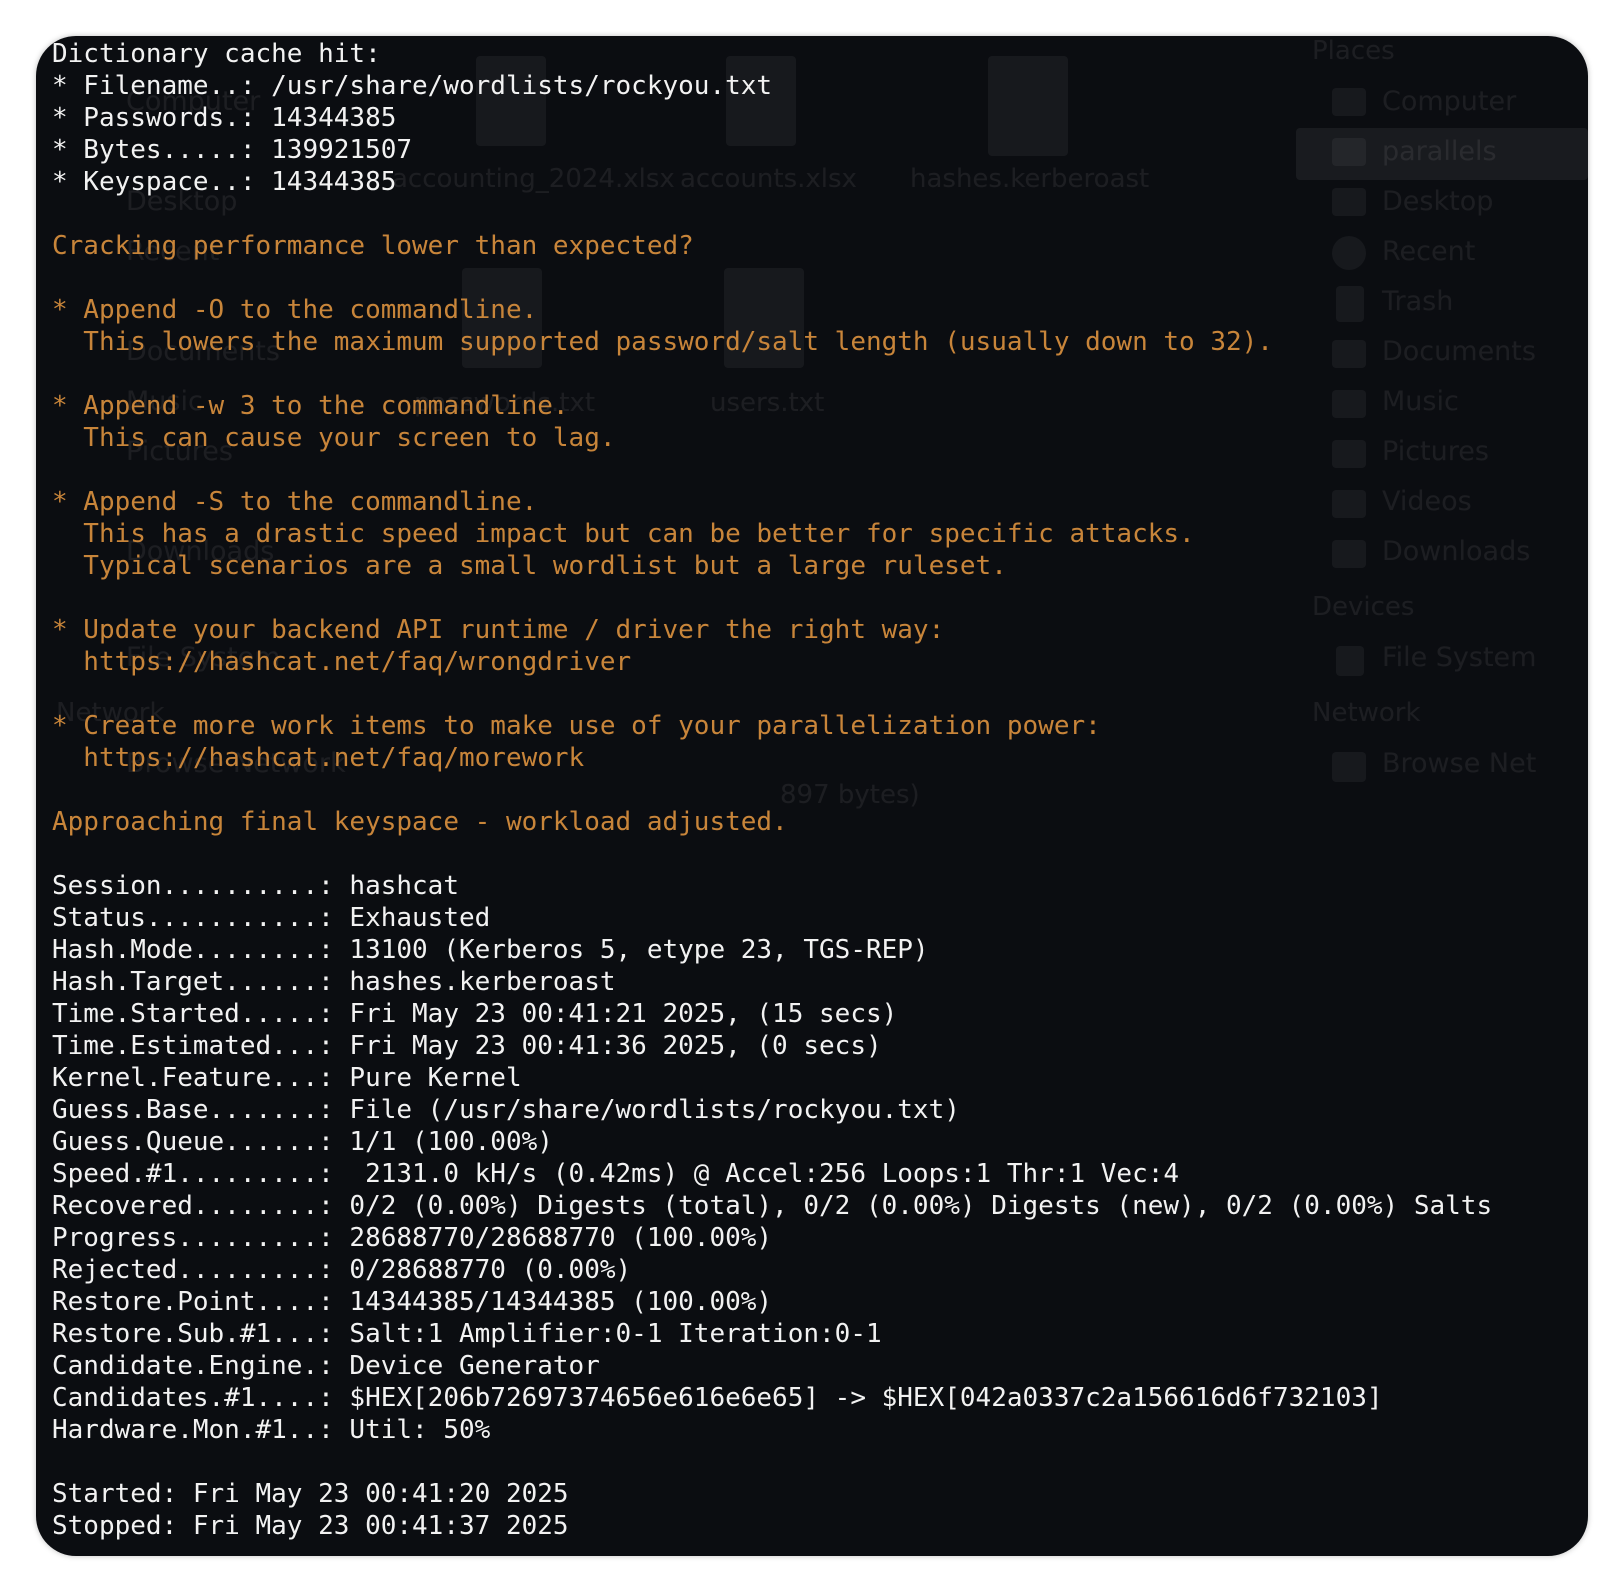 This screenshot has width=1624, height=1592. I want to click on terminal-line: * Append -w 3 to the commandline., so click(310, 406).